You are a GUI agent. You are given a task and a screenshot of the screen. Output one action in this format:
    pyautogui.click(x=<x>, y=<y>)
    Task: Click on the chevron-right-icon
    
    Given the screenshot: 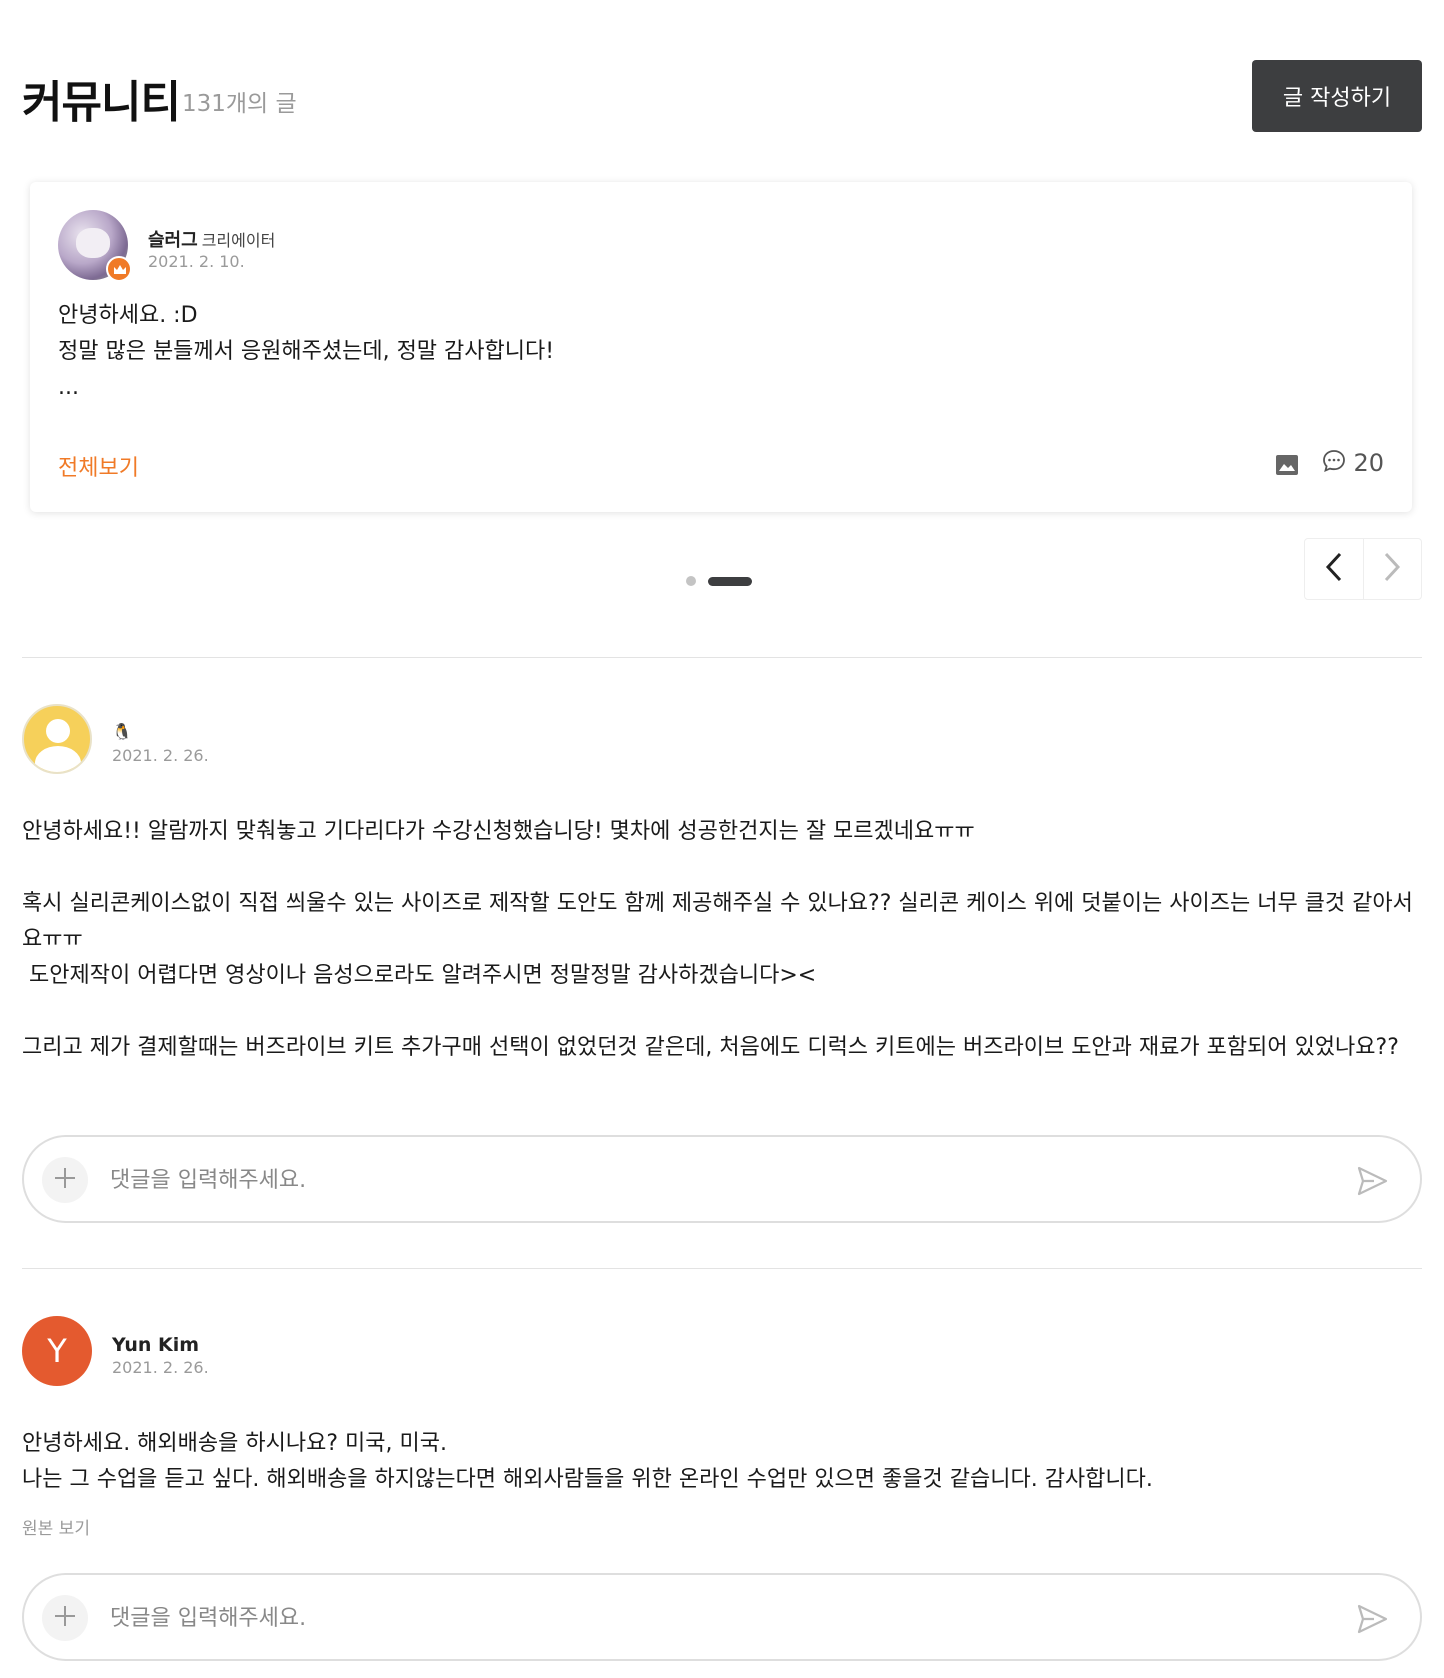 What is the action you would take?
    pyautogui.click(x=1392, y=569)
    